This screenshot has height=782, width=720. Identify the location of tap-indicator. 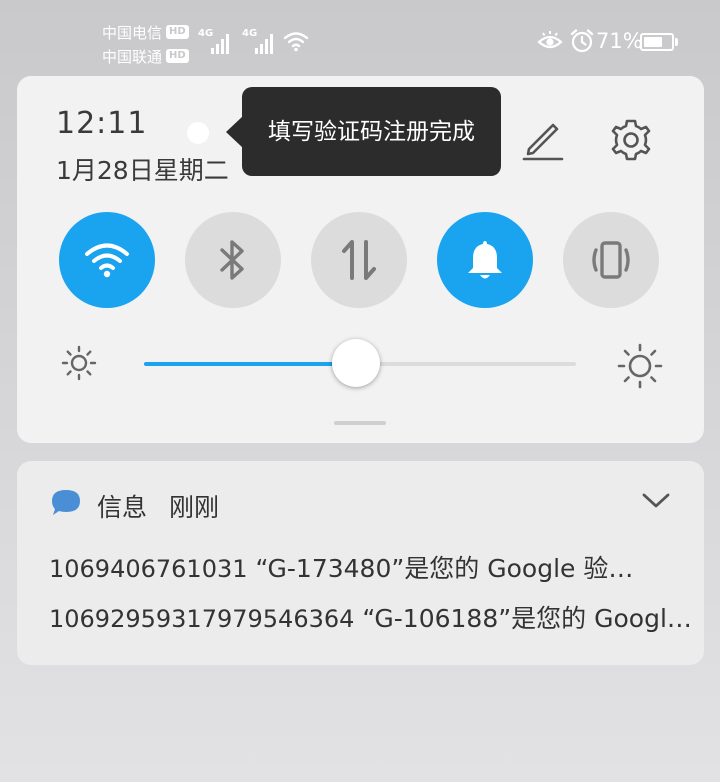
(198, 133).